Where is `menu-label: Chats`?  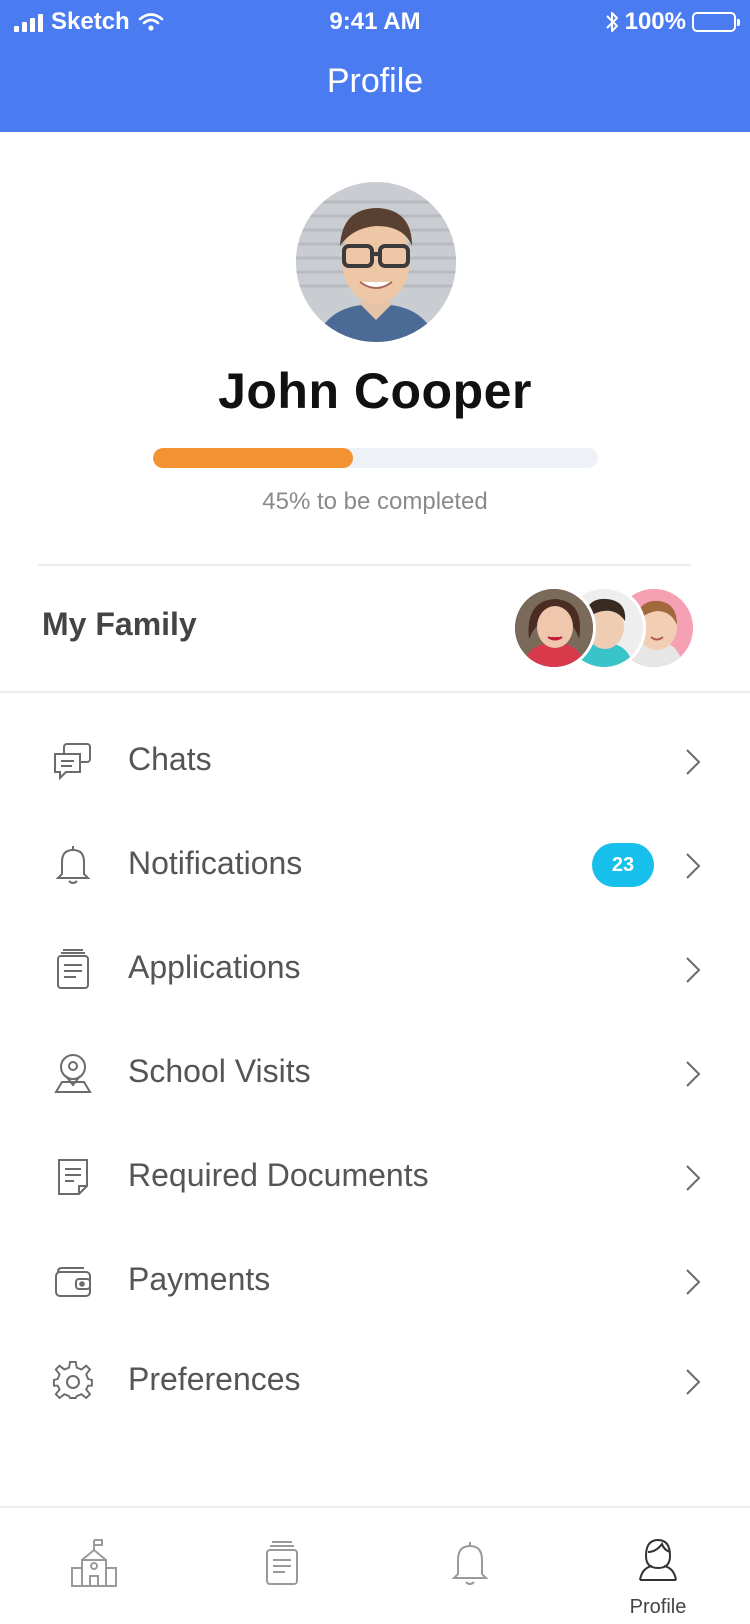
menu-label: Chats is located at coordinates (170, 759).